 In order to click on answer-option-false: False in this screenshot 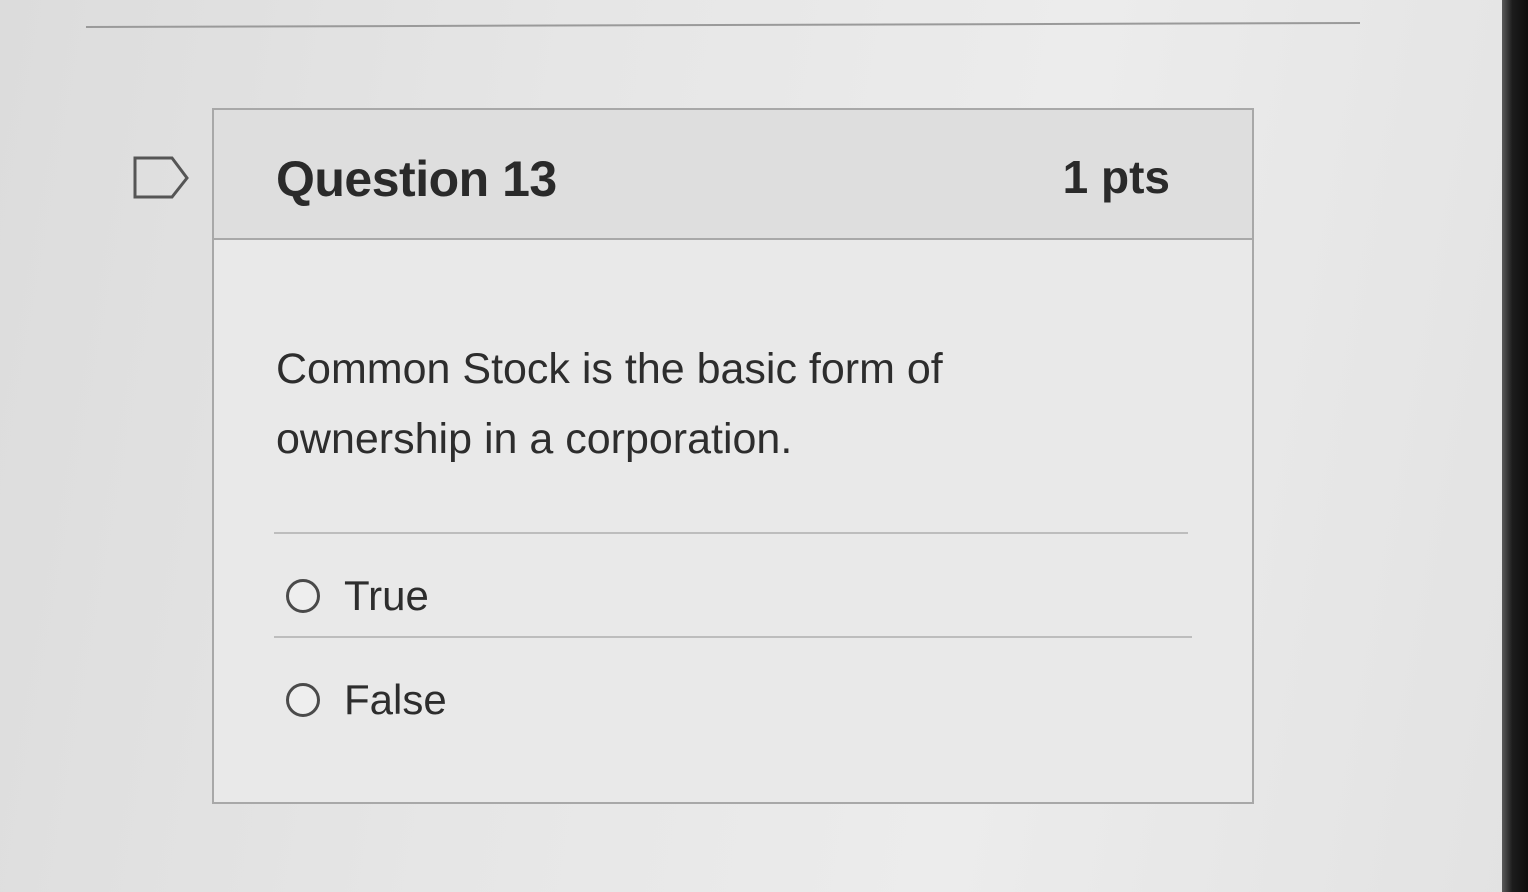, I will do `click(366, 700)`.